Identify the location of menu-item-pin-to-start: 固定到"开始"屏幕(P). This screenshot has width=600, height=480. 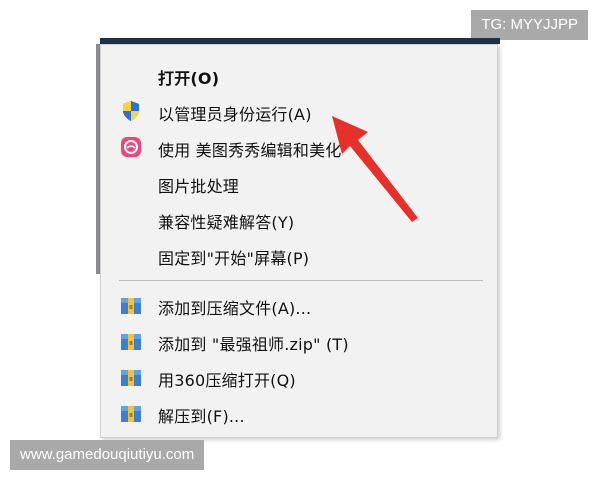
(299, 255).